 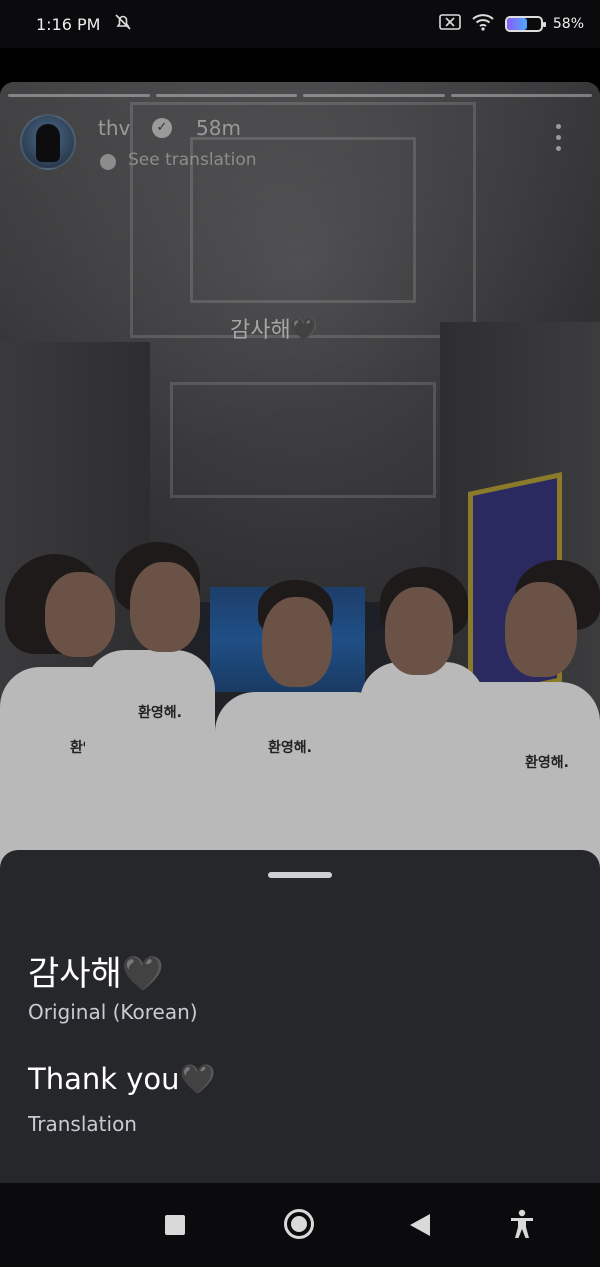 I want to click on sheet-drag-handle, so click(x=300, y=875).